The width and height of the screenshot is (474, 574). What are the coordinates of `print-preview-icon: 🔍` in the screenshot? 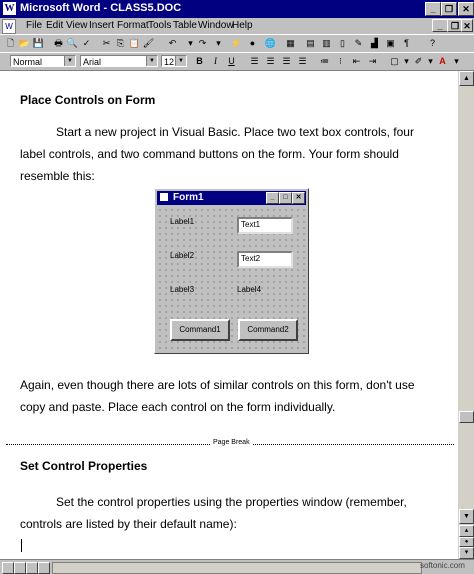 It's located at (72, 43).